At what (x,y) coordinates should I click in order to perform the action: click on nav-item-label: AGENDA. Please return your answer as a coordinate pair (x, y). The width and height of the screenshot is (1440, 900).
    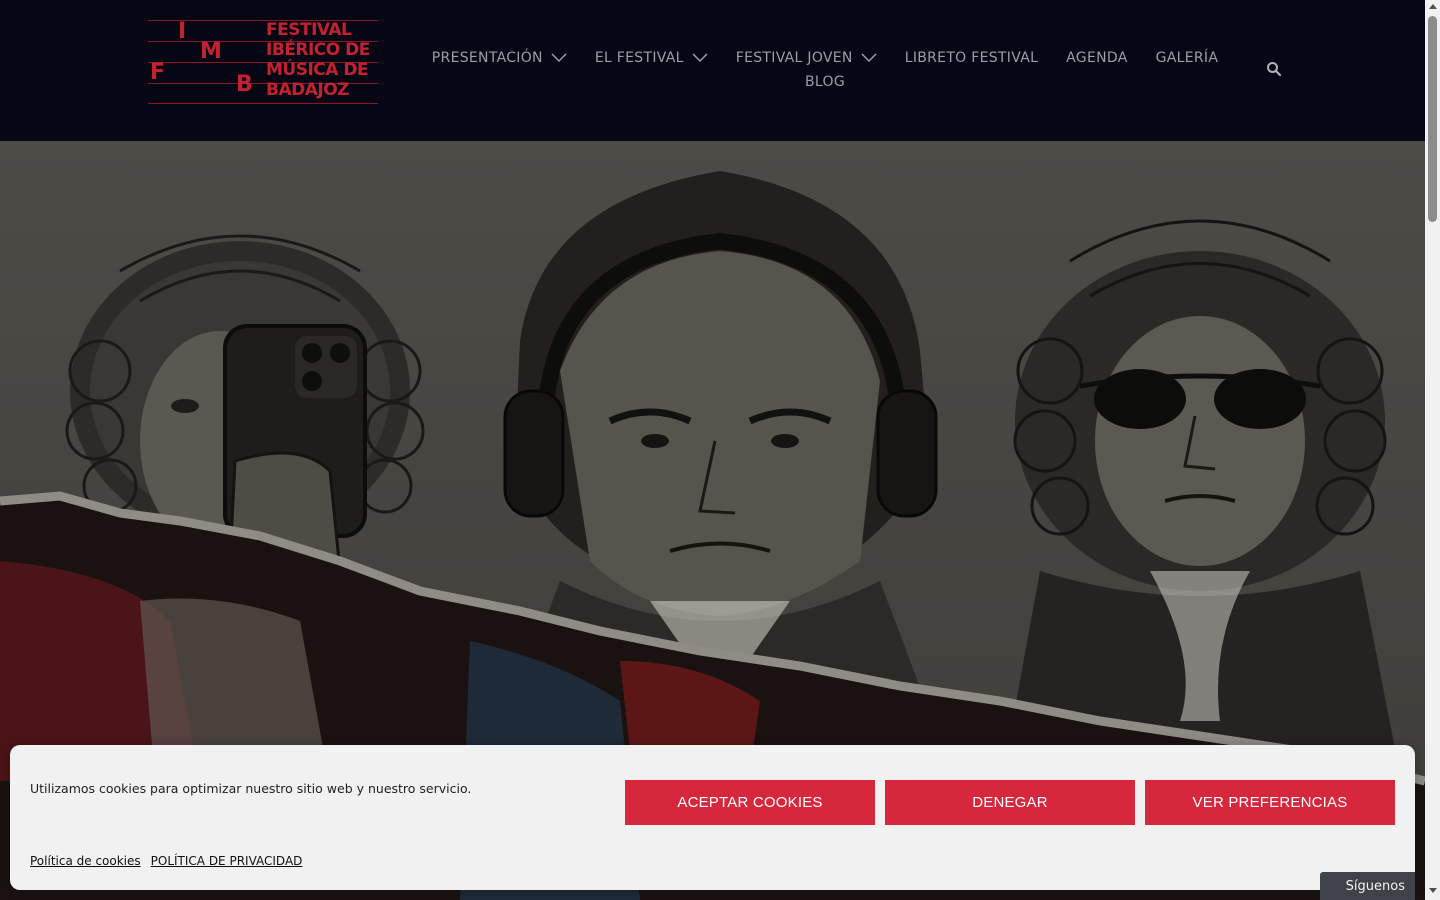
    Looking at the image, I should click on (1097, 58).